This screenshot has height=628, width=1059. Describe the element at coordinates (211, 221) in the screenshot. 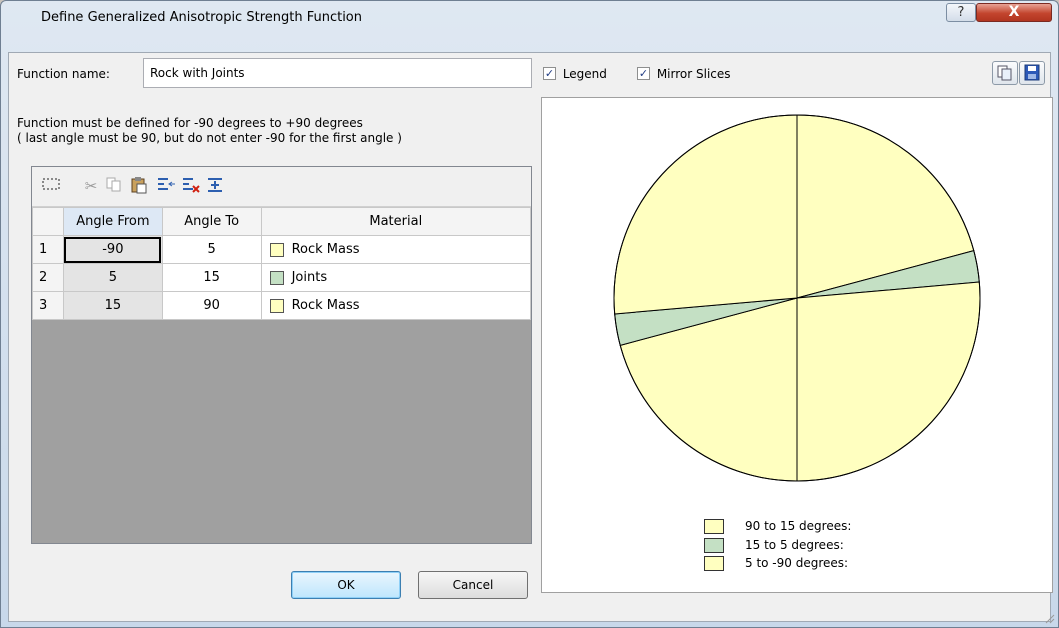

I see `column-header-angle-to: Angle To` at that location.